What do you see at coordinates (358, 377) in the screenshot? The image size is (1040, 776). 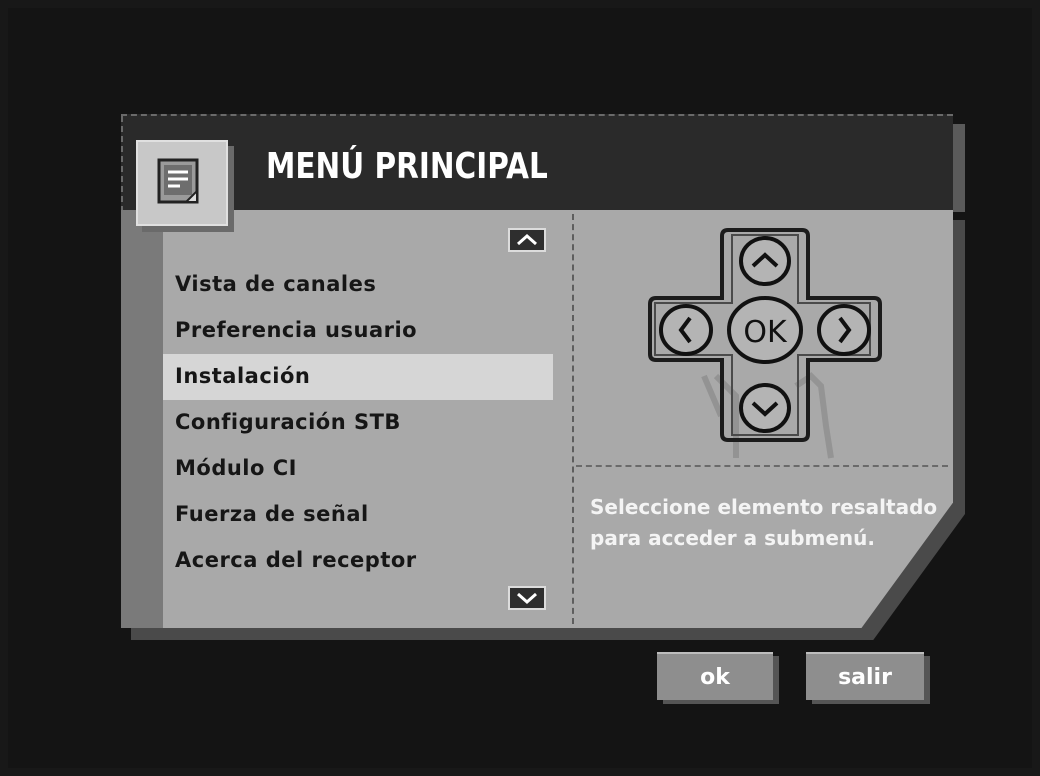 I see `menu-item-instalacion: Instalación` at bounding box center [358, 377].